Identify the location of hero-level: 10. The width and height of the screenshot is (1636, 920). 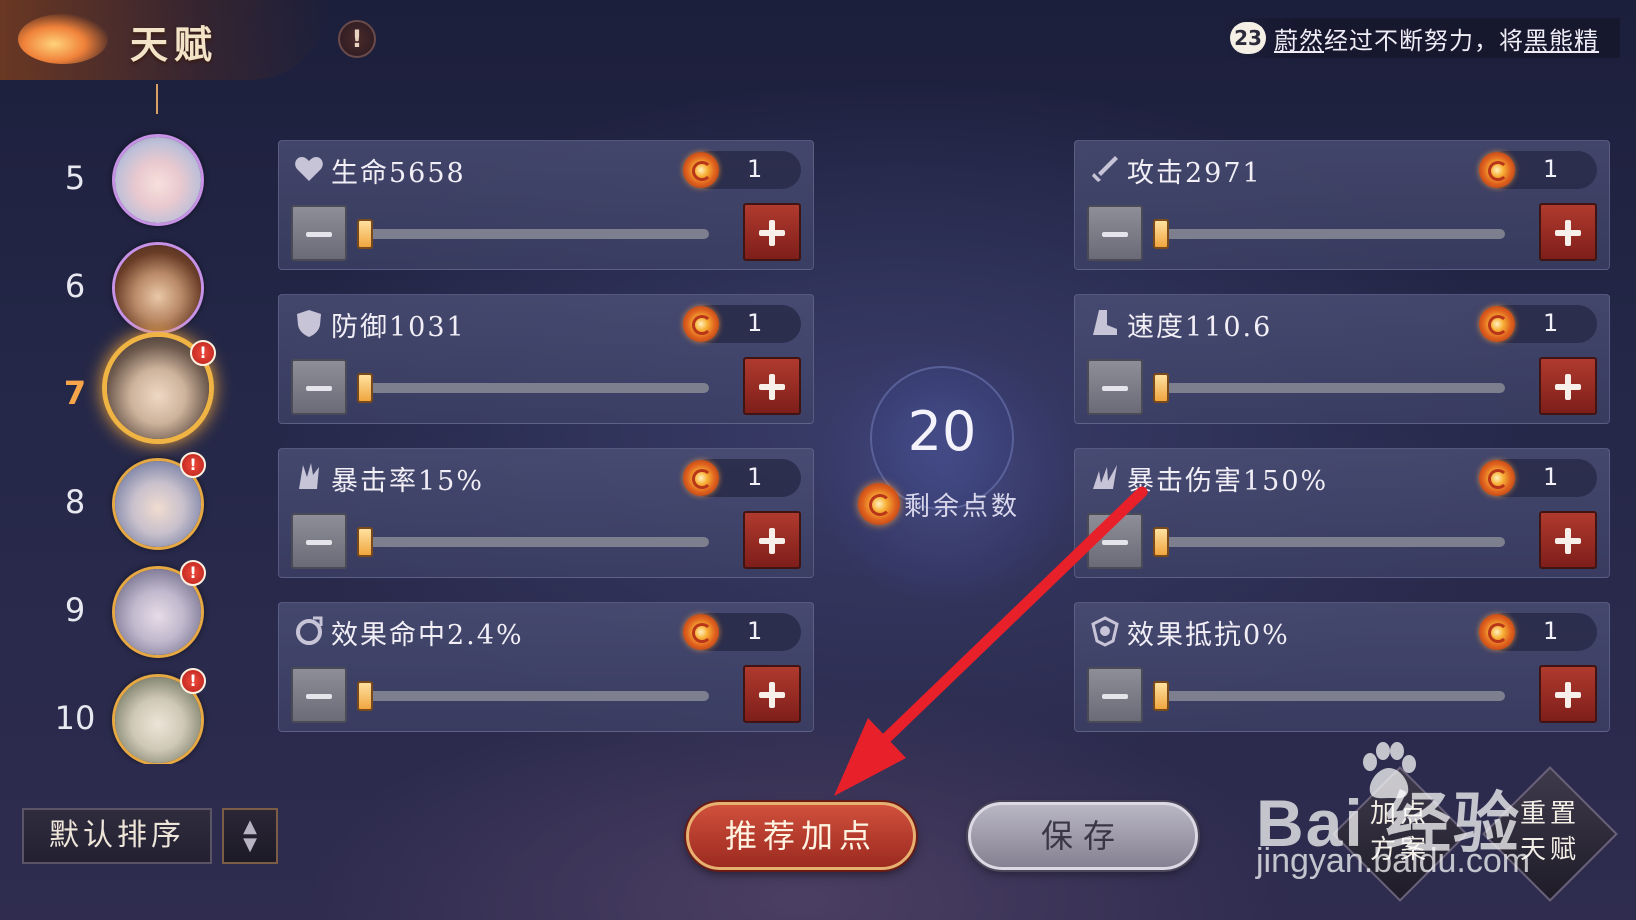
(75, 718).